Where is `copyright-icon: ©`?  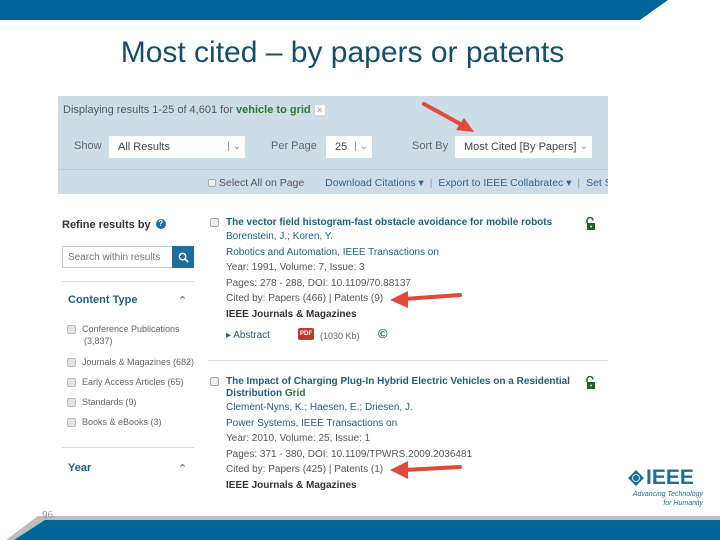 copyright-icon: © is located at coordinates (383, 333).